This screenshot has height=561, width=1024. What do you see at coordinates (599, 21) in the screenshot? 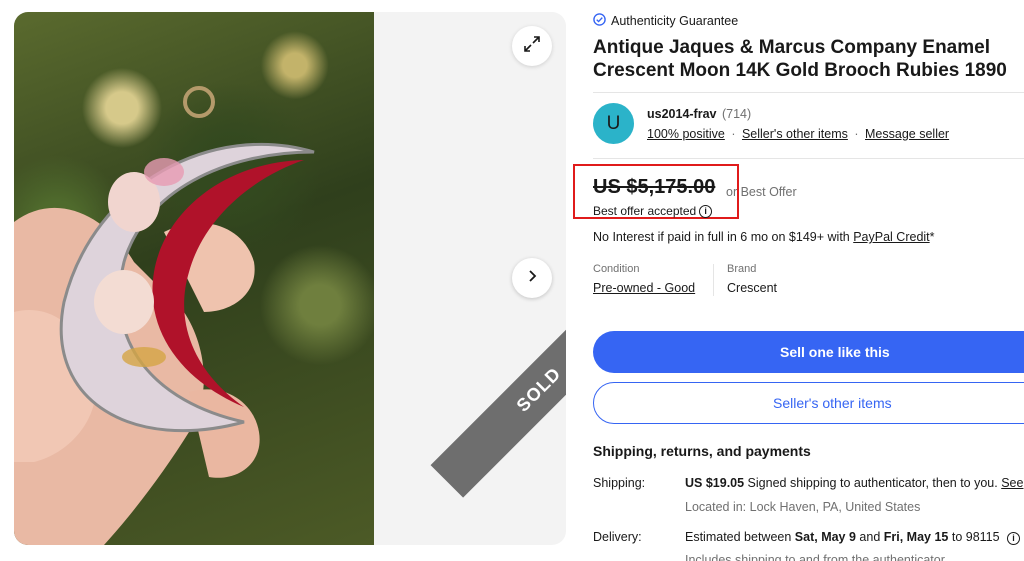
I see `check-circle-icon` at bounding box center [599, 21].